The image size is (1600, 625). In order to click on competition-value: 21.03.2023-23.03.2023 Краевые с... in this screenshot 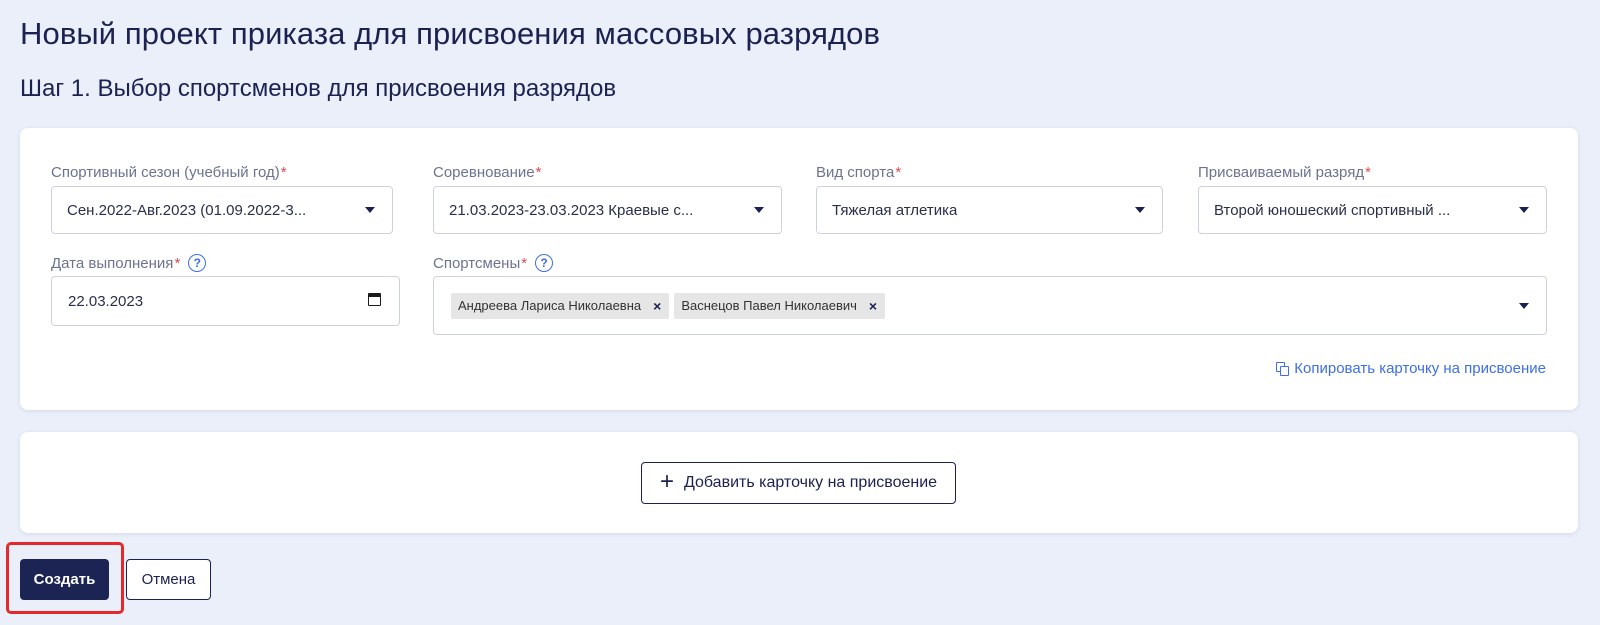, I will do `click(571, 210)`.